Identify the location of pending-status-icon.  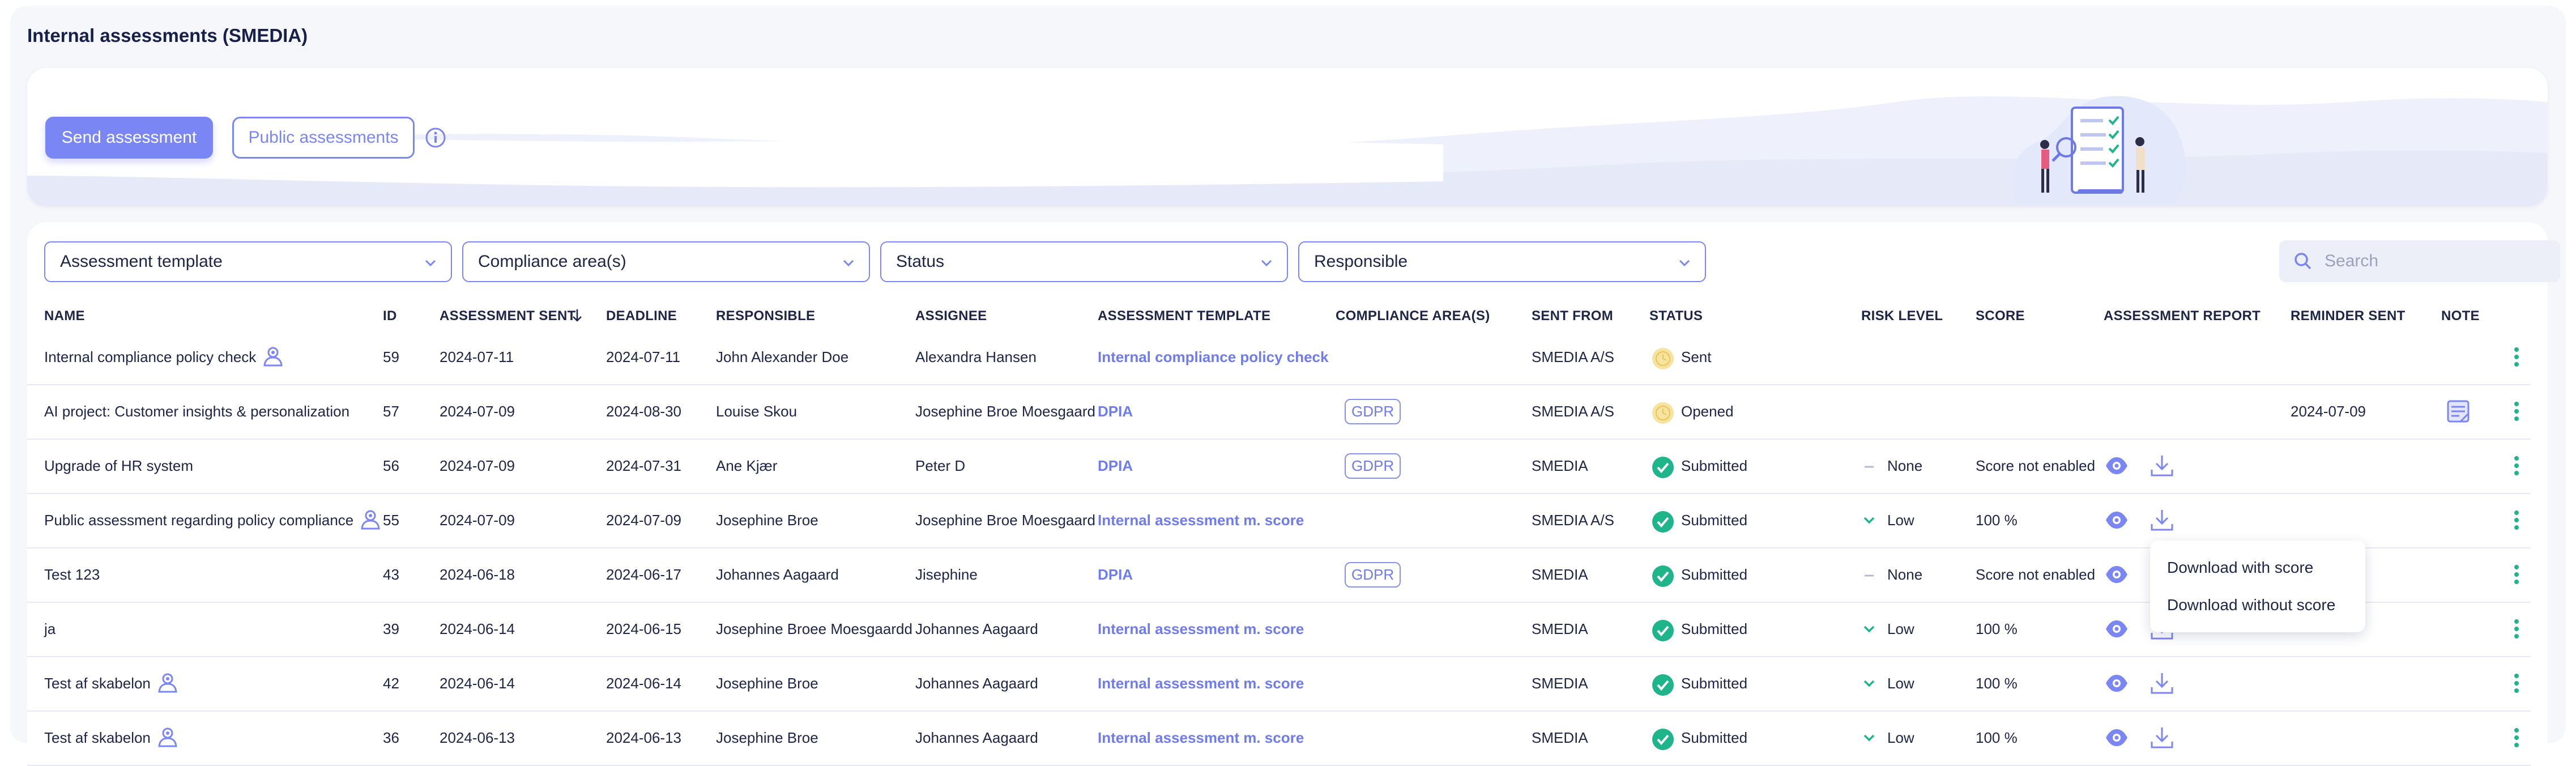
(1663, 358).